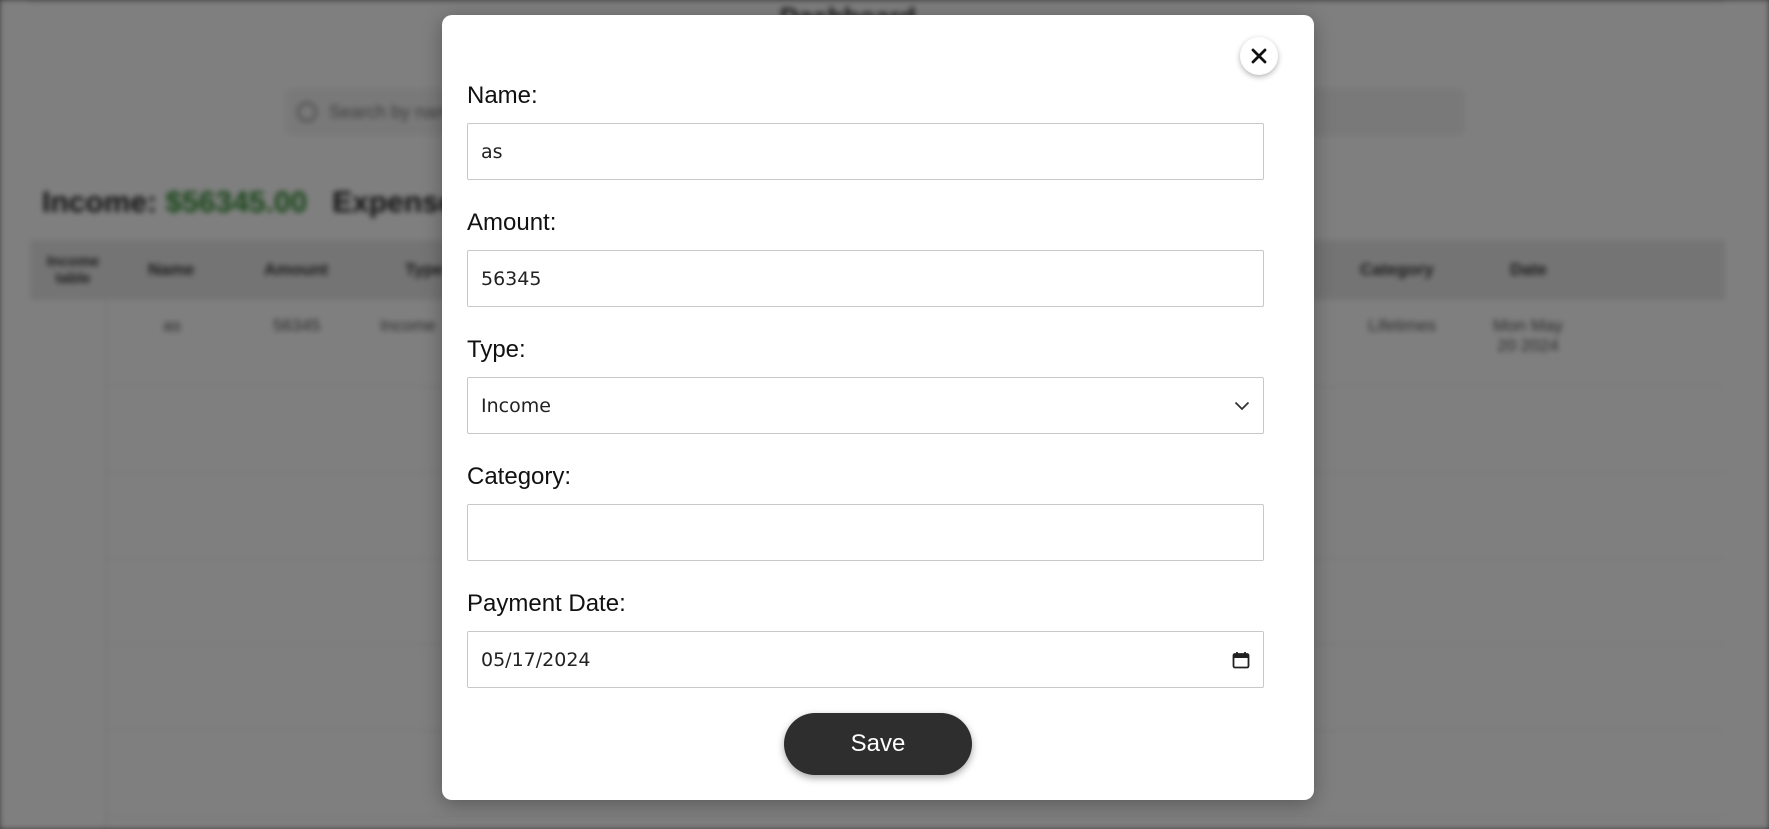  I want to click on amount-field: 56345, so click(865, 278).